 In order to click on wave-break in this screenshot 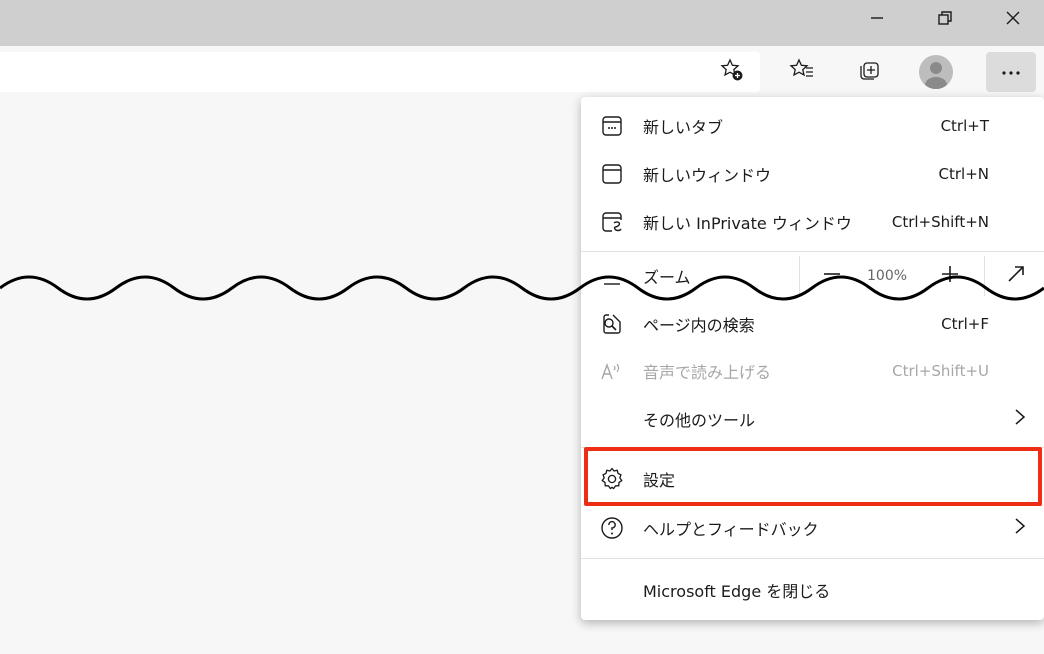, I will do `click(522, 288)`.